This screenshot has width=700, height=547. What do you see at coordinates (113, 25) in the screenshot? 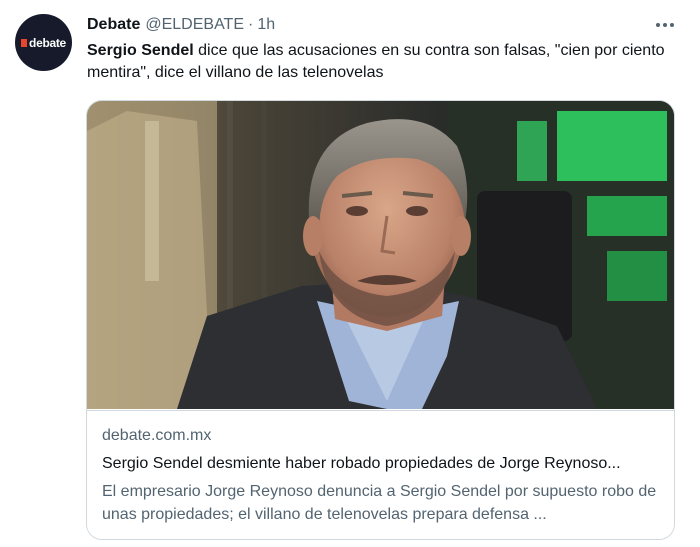
I see `author-name: Debate` at bounding box center [113, 25].